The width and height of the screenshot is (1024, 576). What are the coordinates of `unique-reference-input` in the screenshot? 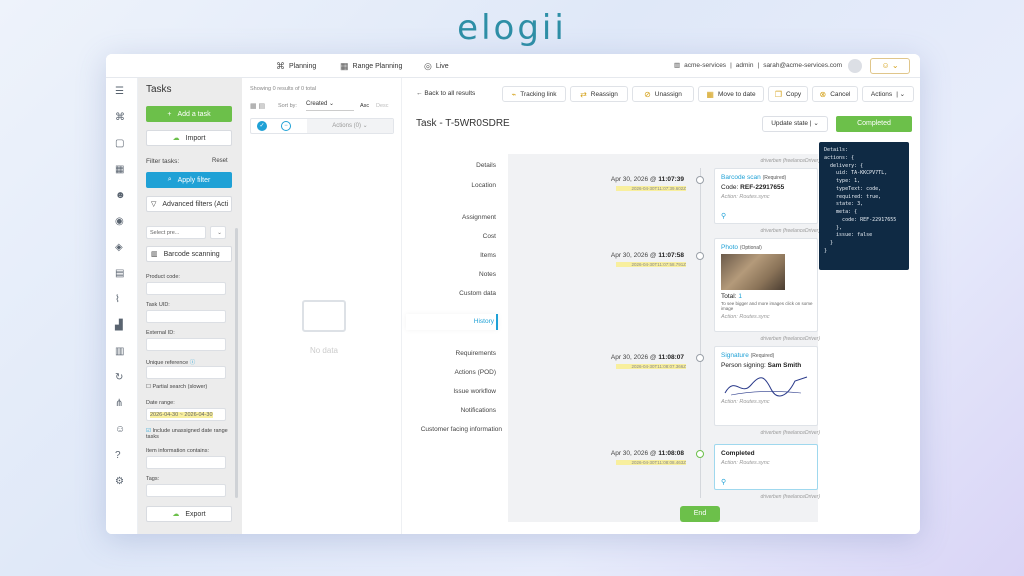 It's located at (186, 372).